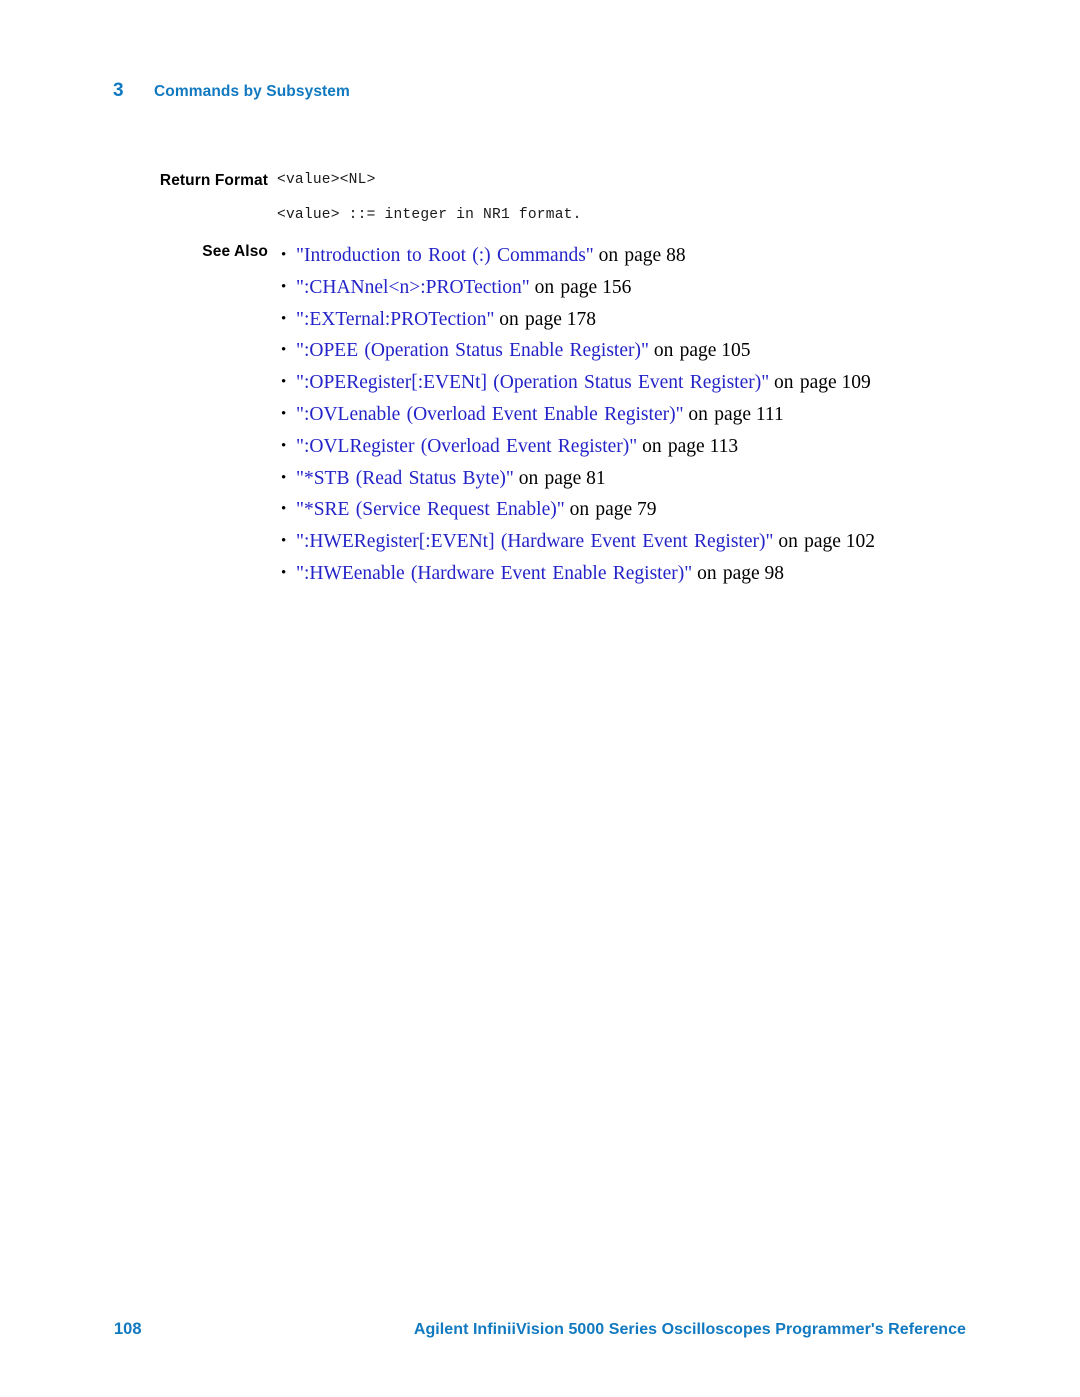 The height and width of the screenshot is (1397, 1080). What do you see at coordinates (676, 255) in the screenshot?
I see `see-also-page-number: 88` at bounding box center [676, 255].